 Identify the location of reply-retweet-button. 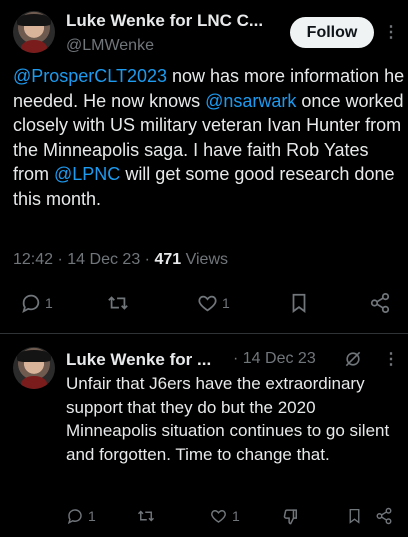
(146, 516).